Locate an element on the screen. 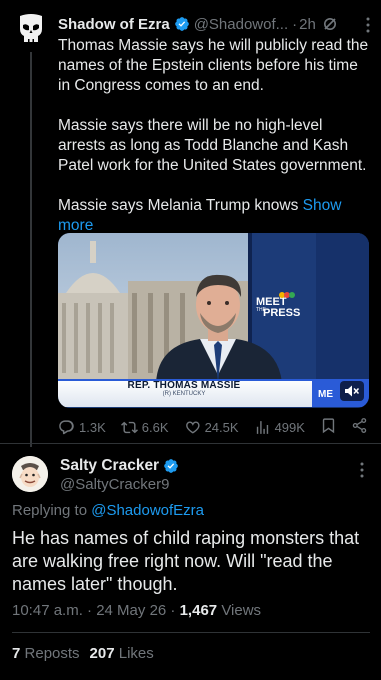 Image resolution: width=381 pixels, height=680 pixels. likes-stat: 207 Likes is located at coordinates (122, 653).